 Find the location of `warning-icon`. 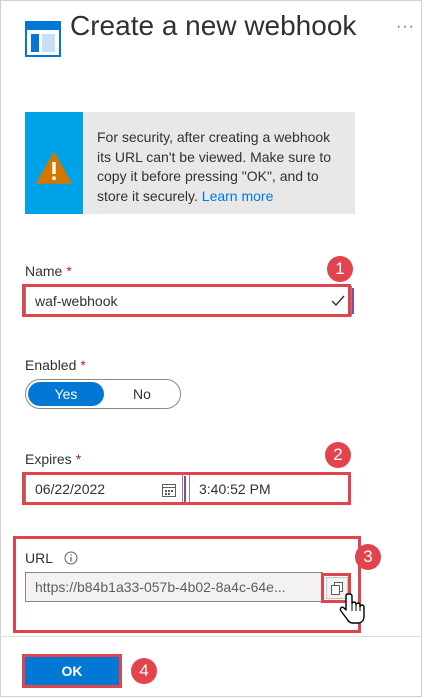

warning-icon is located at coordinates (54, 168).